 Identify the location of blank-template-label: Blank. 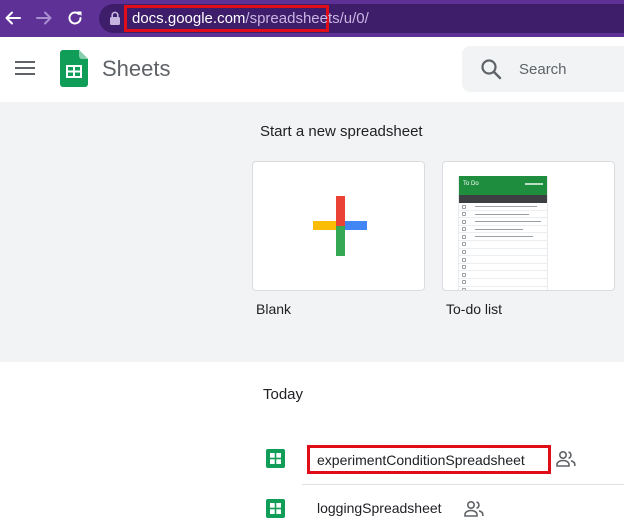
(273, 309).